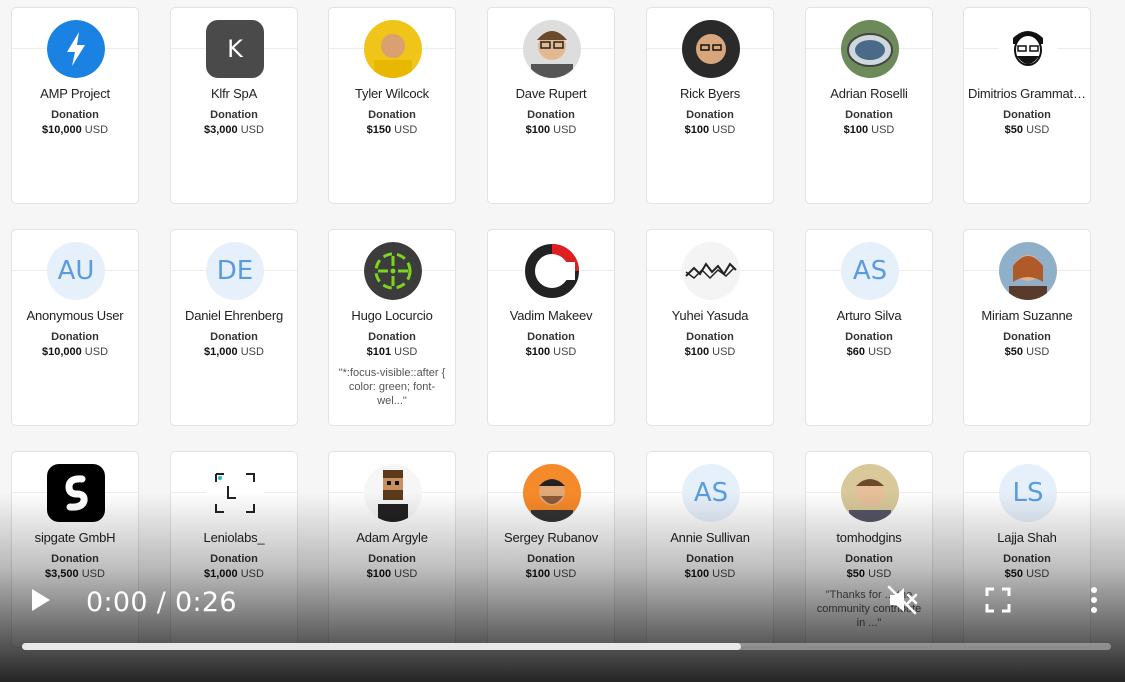 This screenshot has height=682, width=1125. I want to click on amount-value: $1,000, so click(221, 352).